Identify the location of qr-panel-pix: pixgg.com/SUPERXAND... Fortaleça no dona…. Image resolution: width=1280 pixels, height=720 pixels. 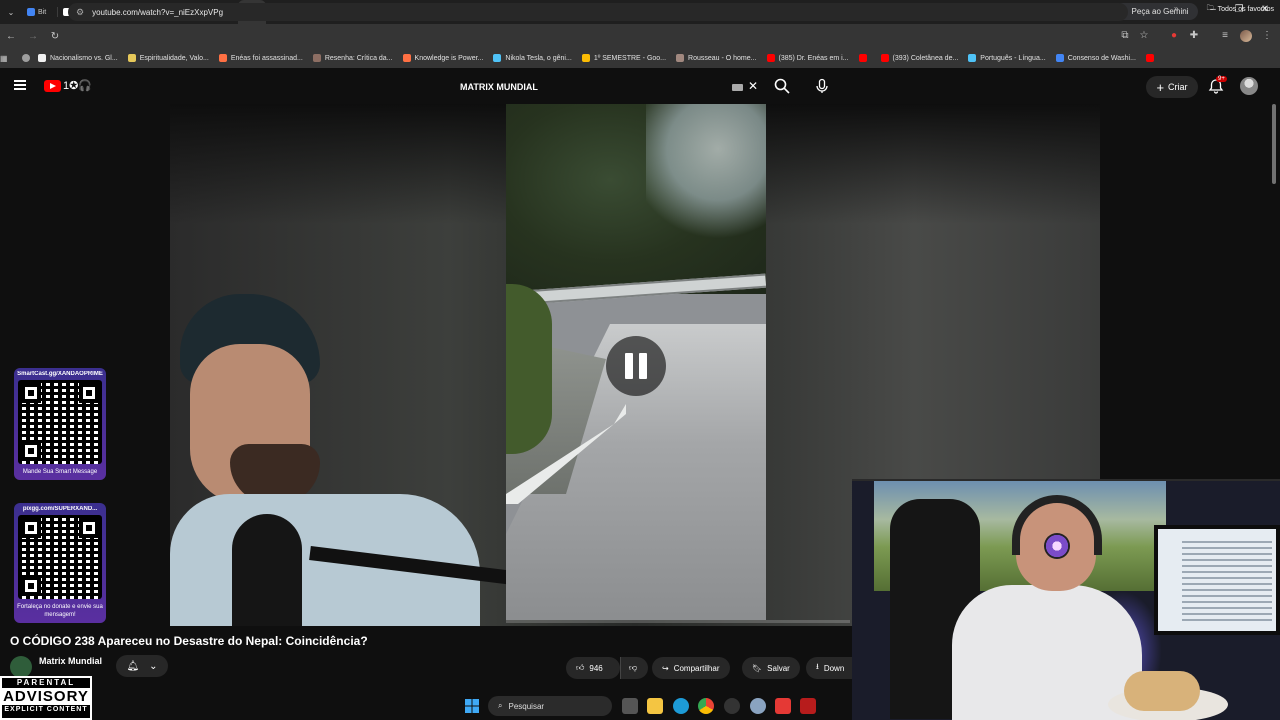
(60, 563).